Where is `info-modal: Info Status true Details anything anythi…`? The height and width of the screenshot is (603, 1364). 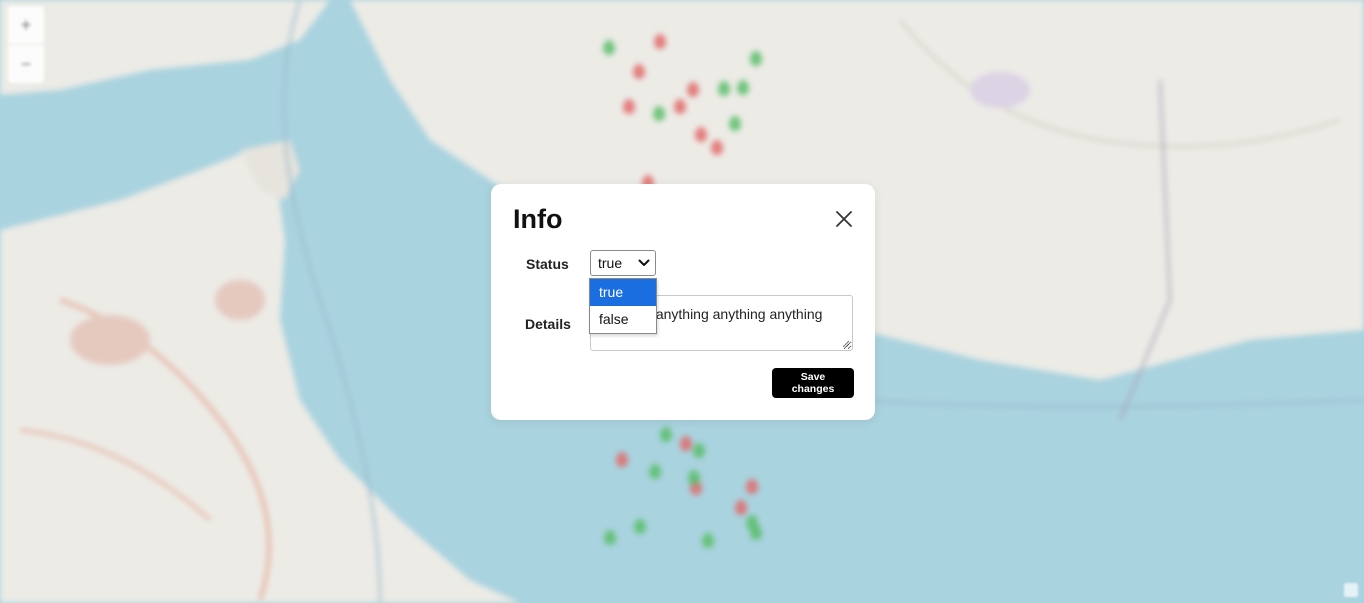
info-modal: Info Status true Details anything anythi… is located at coordinates (683, 302).